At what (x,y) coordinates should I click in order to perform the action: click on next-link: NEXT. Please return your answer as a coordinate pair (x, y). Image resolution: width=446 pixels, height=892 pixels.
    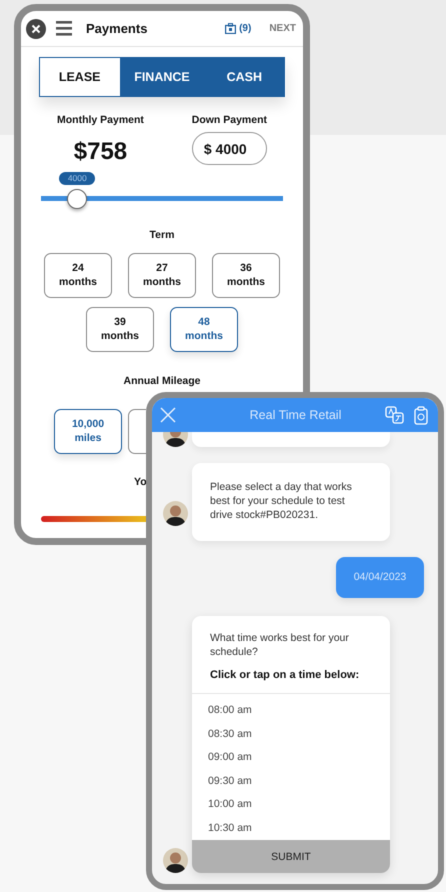
    Looking at the image, I should click on (282, 28).